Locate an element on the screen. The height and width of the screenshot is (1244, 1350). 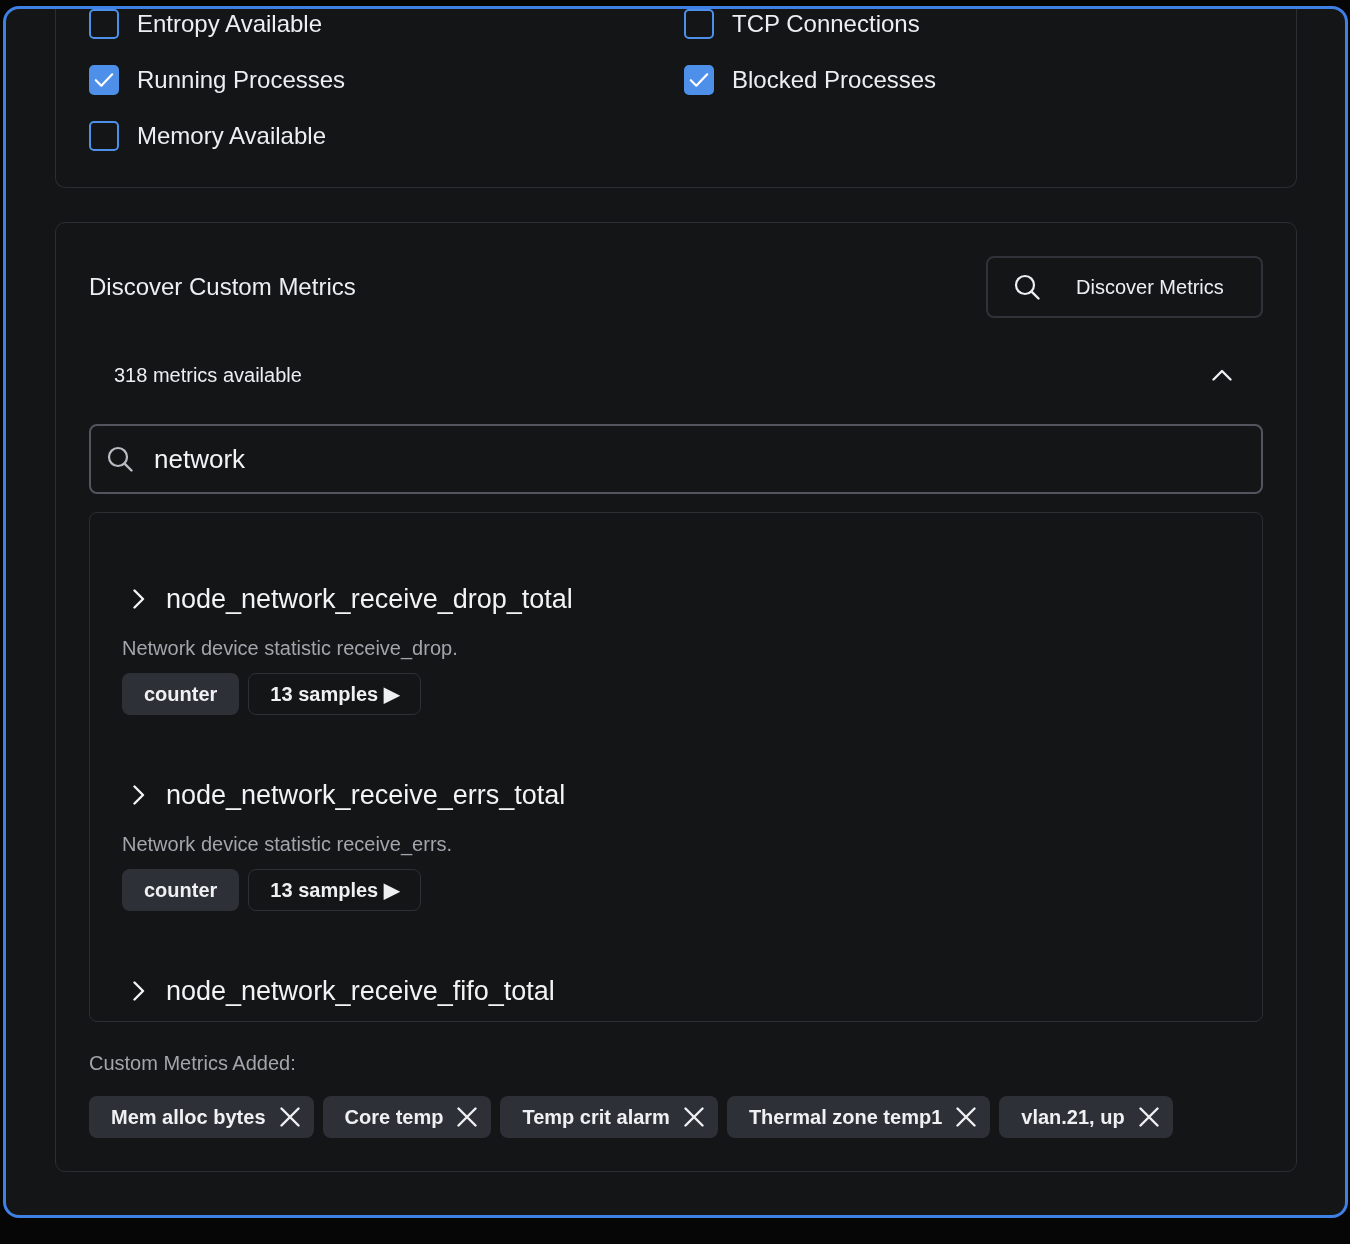
added-label: Custom Metrics Added: is located at coordinates (192, 1063).